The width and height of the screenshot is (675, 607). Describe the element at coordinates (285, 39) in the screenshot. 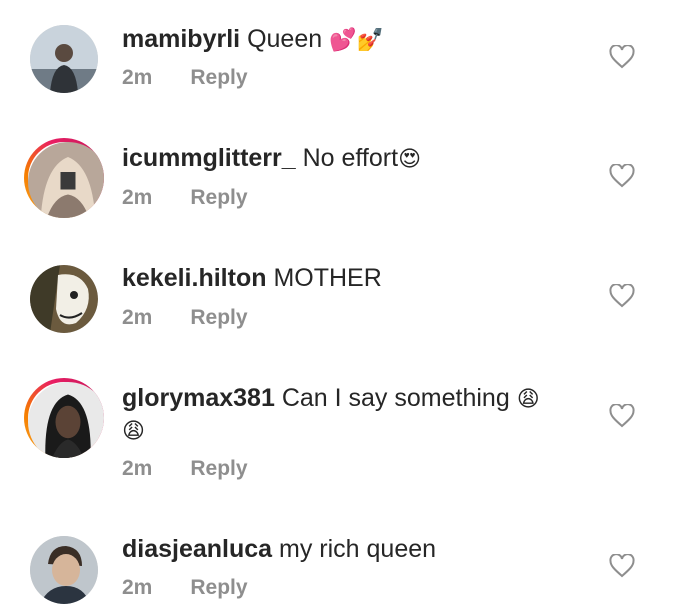

I see `comment-body: Queen` at that location.